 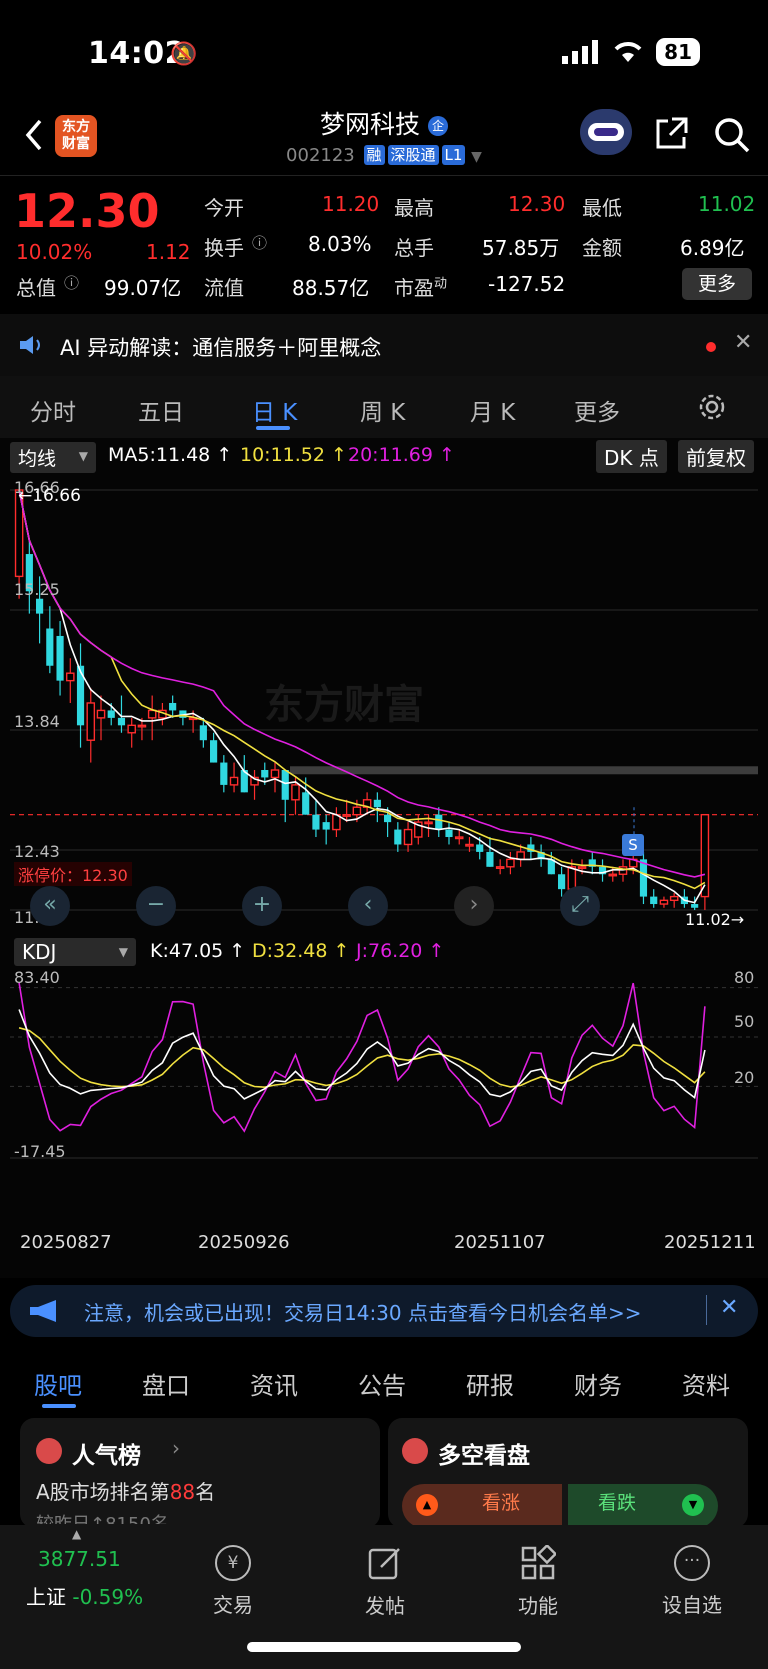 What do you see at coordinates (58, 1383) in the screenshot?
I see `tab-guba: 股吧` at bounding box center [58, 1383].